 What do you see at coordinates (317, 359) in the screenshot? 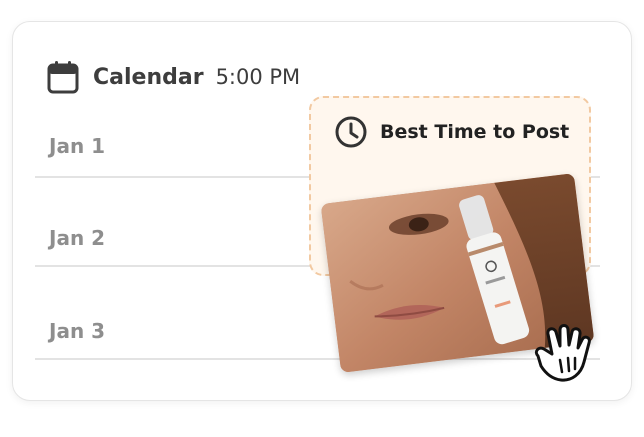
I see `row-divider` at bounding box center [317, 359].